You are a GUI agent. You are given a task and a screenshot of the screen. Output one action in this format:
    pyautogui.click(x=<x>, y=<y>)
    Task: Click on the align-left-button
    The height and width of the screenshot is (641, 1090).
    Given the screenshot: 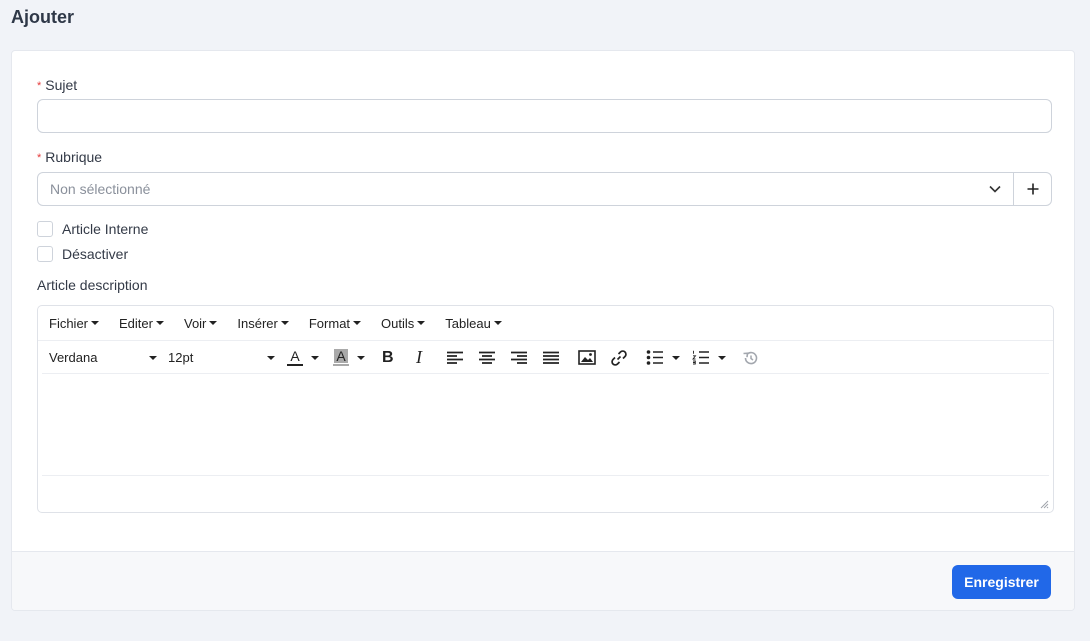 What is the action you would take?
    pyautogui.click(x=455, y=357)
    